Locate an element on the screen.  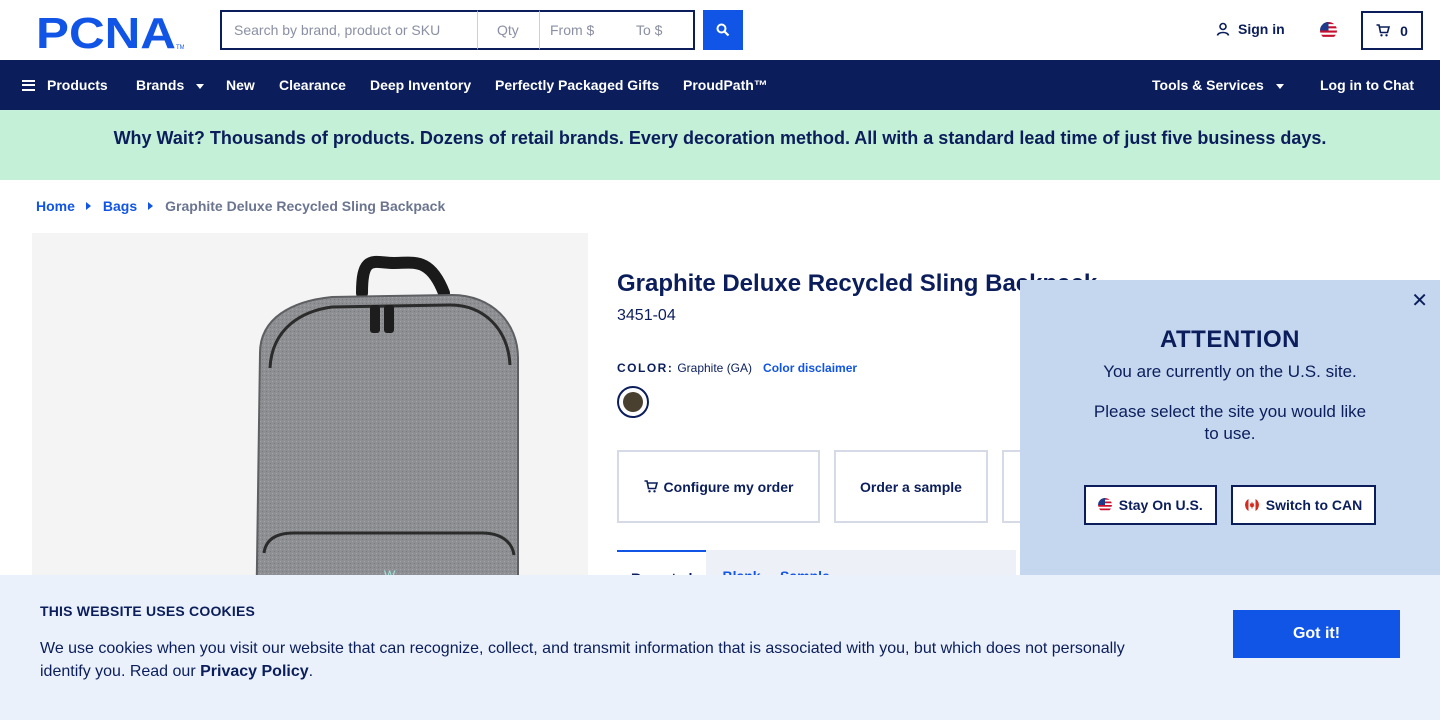
qty-input is located at coordinates (509, 30).